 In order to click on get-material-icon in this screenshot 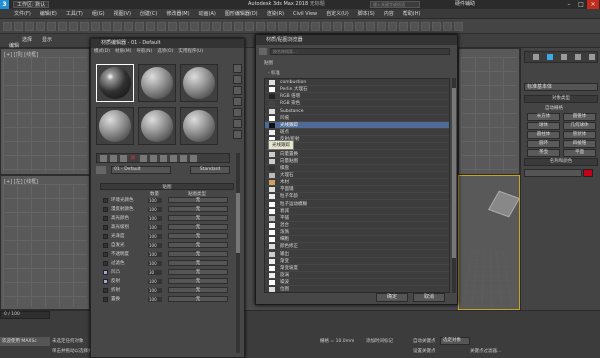, I will do `click(103, 158)`.